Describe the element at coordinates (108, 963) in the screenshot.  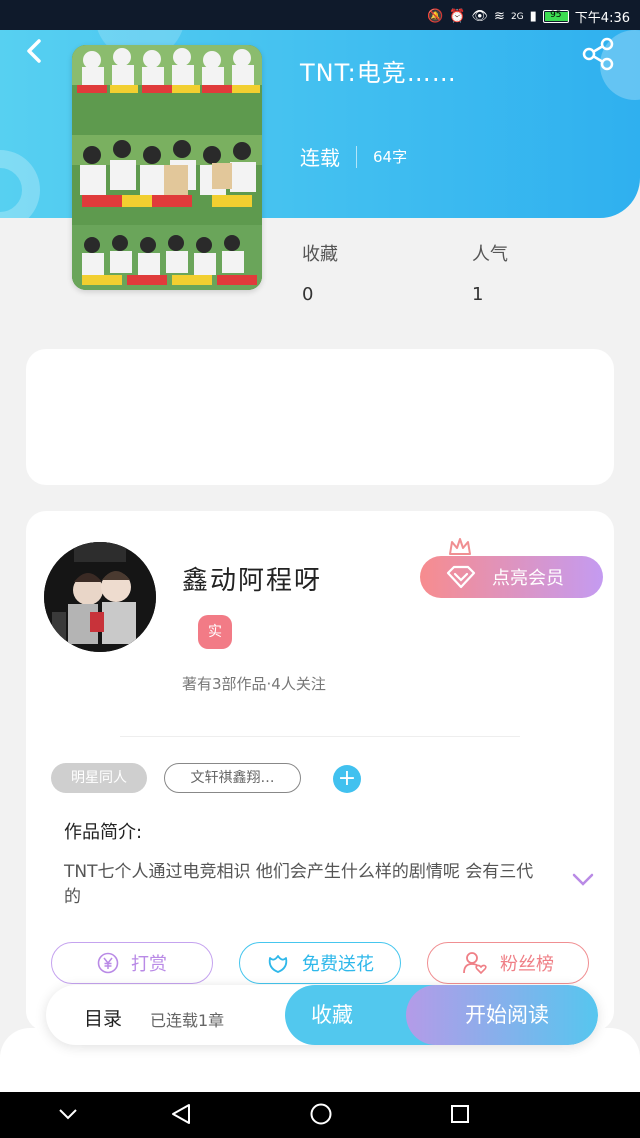
I see `yen-coin-icon` at that location.